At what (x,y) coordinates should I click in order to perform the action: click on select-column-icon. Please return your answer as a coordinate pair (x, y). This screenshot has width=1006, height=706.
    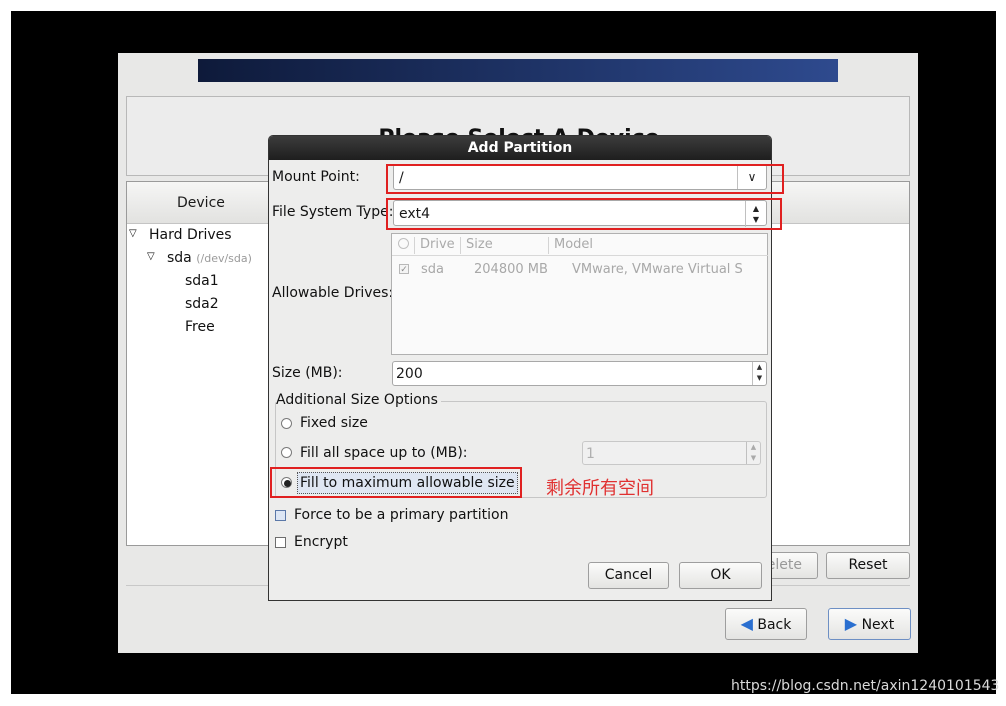
    Looking at the image, I should click on (403, 243).